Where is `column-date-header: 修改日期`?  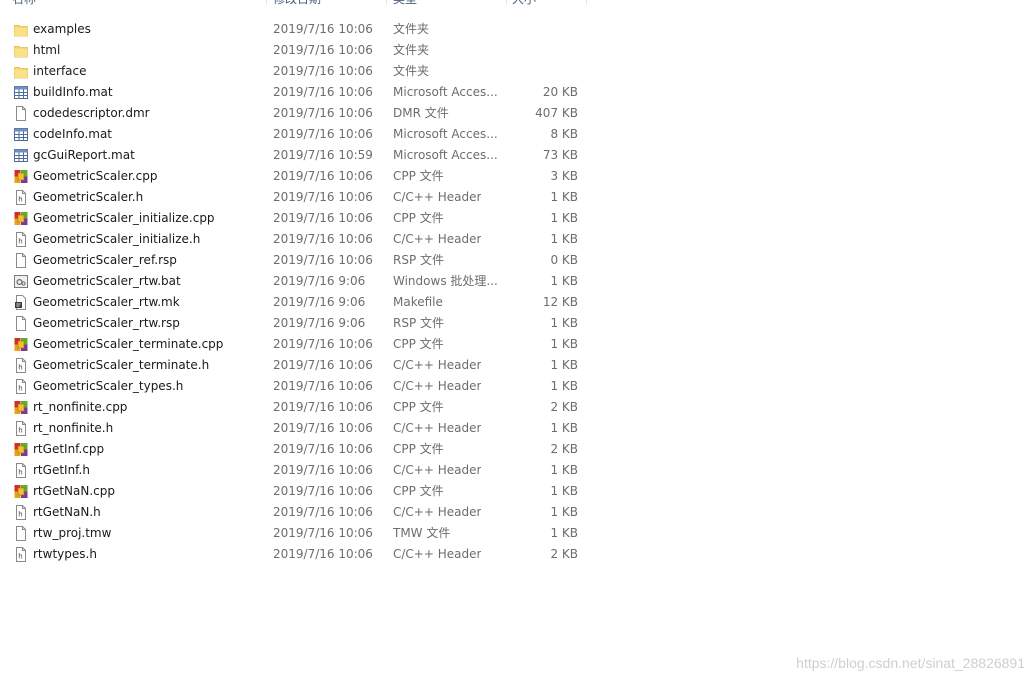 column-date-header: 修改日期 is located at coordinates (297, 5).